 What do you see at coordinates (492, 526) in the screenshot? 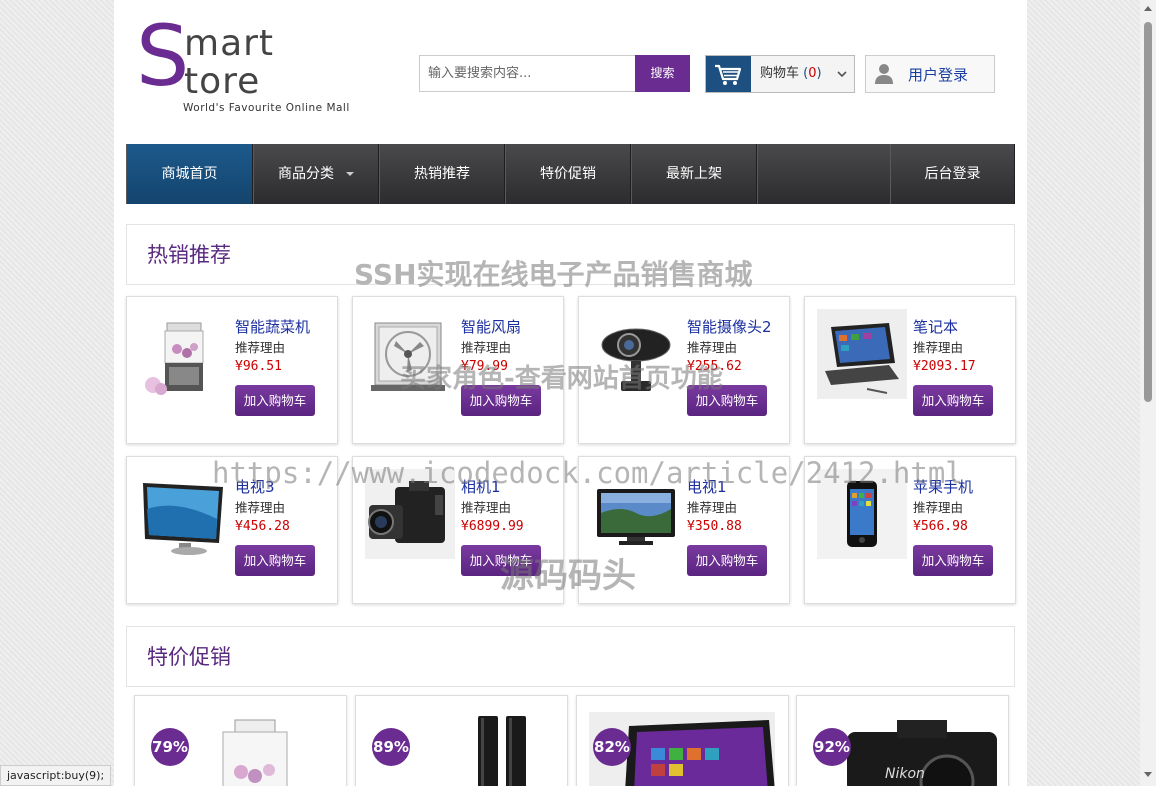
I see `product-price: ¥6899.99` at bounding box center [492, 526].